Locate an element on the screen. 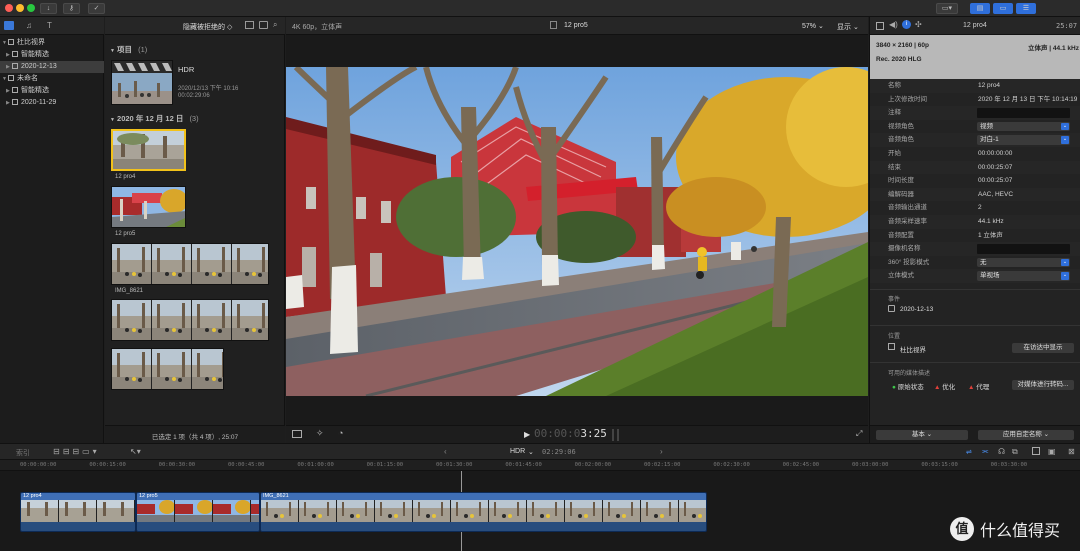  sidebar-item: ▼ 杜比视界 is located at coordinates (52, 43).